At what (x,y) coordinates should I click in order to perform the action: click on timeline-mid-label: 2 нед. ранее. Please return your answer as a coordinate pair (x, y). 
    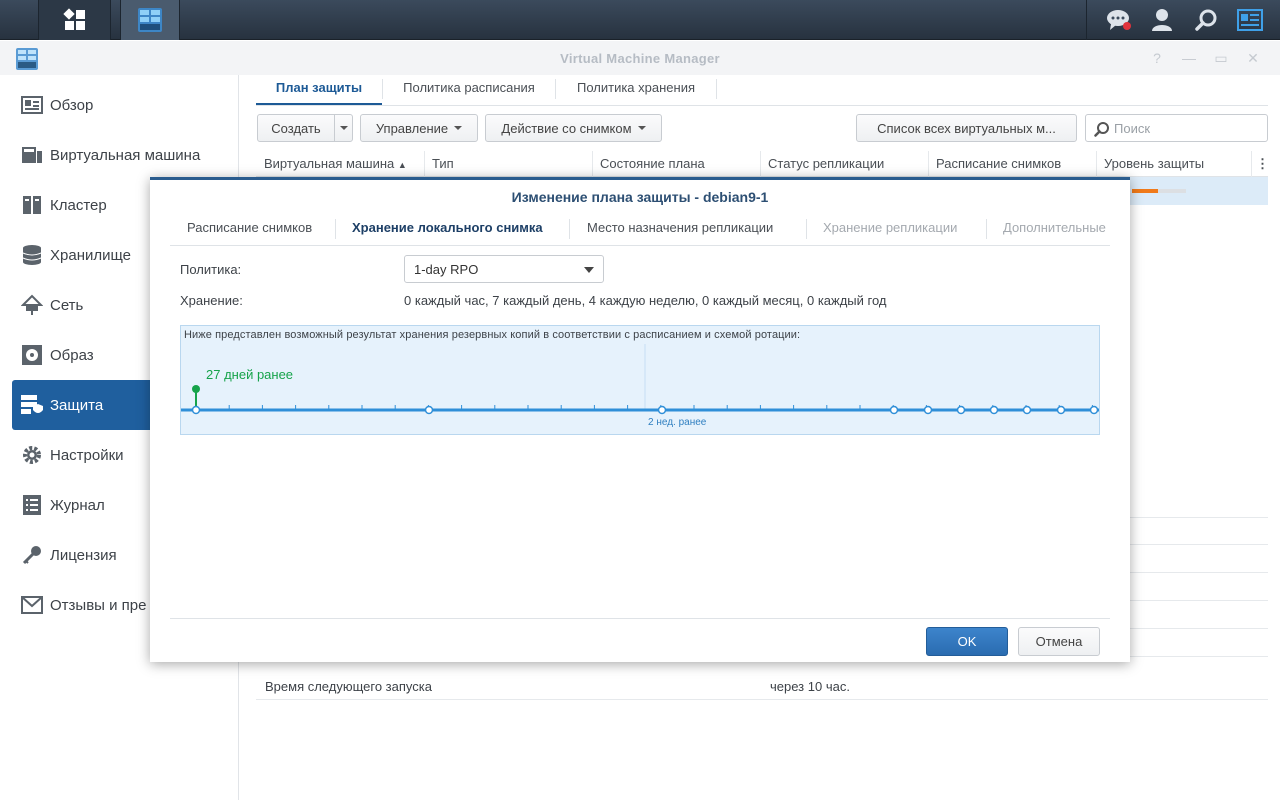
    Looking at the image, I should click on (677, 422).